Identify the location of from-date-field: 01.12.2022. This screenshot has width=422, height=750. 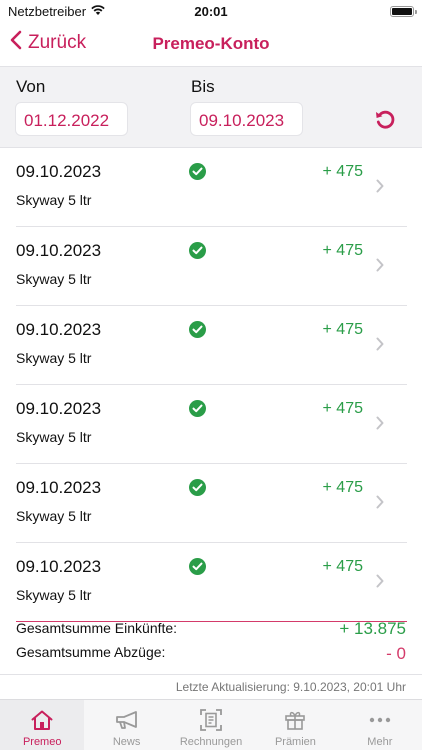
(71, 119).